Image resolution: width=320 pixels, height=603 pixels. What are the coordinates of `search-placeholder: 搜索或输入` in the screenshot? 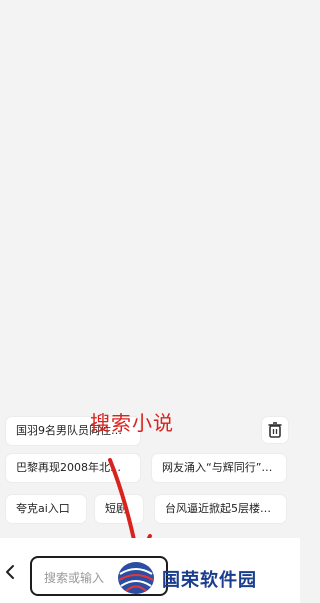 It's located at (74, 578).